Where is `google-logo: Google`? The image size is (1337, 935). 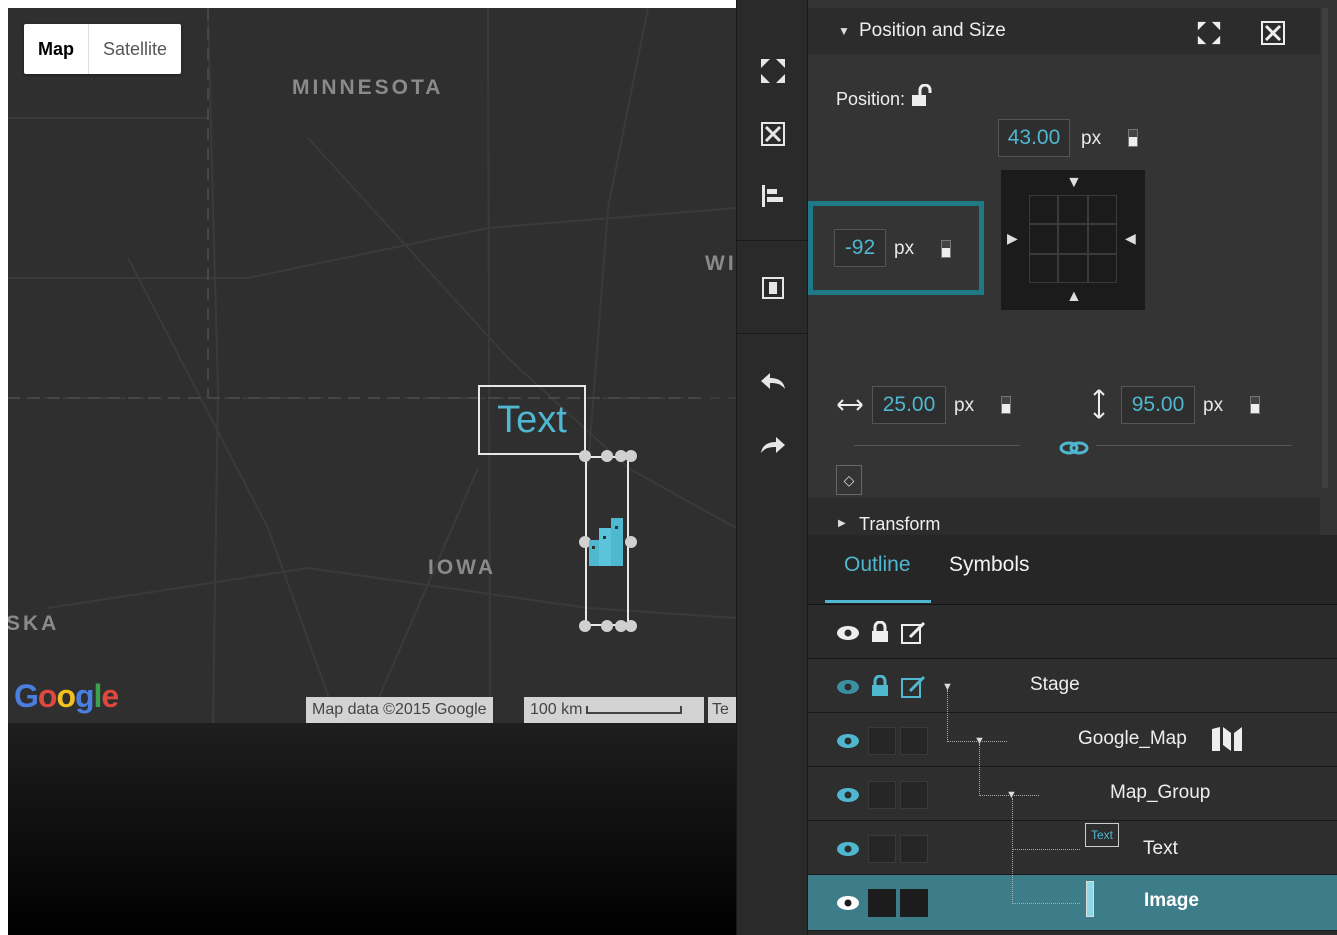 google-logo: Google is located at coordinates (66, 696).